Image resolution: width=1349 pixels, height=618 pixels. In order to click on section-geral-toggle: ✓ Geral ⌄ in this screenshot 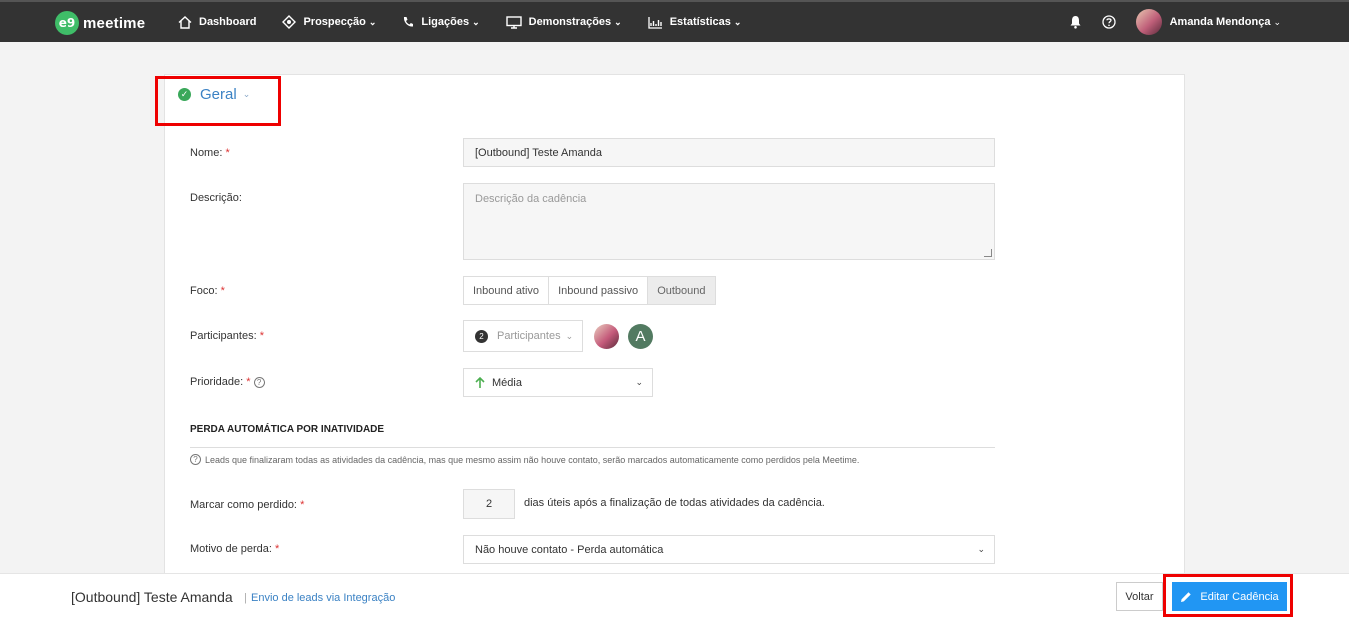, I will do `click(214, 94)`.